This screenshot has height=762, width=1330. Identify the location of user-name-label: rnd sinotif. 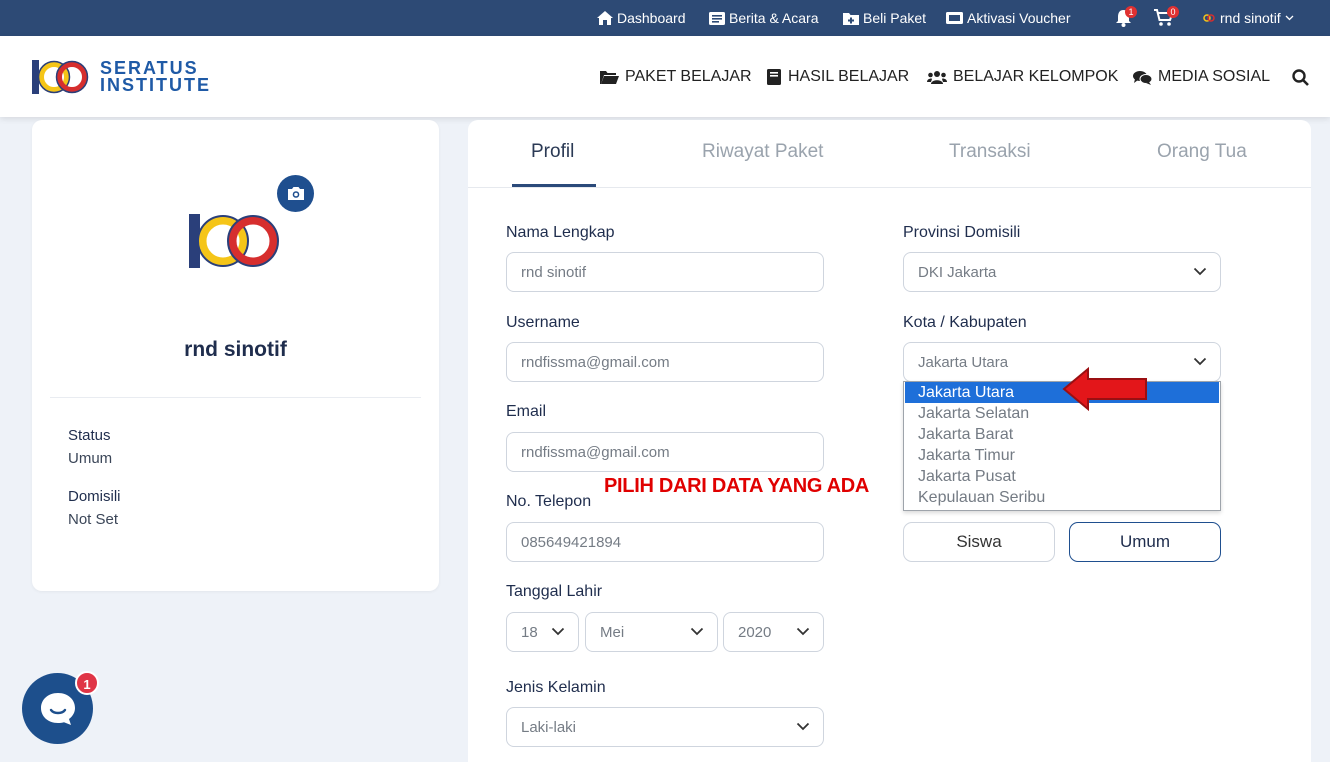
(1250, 18).